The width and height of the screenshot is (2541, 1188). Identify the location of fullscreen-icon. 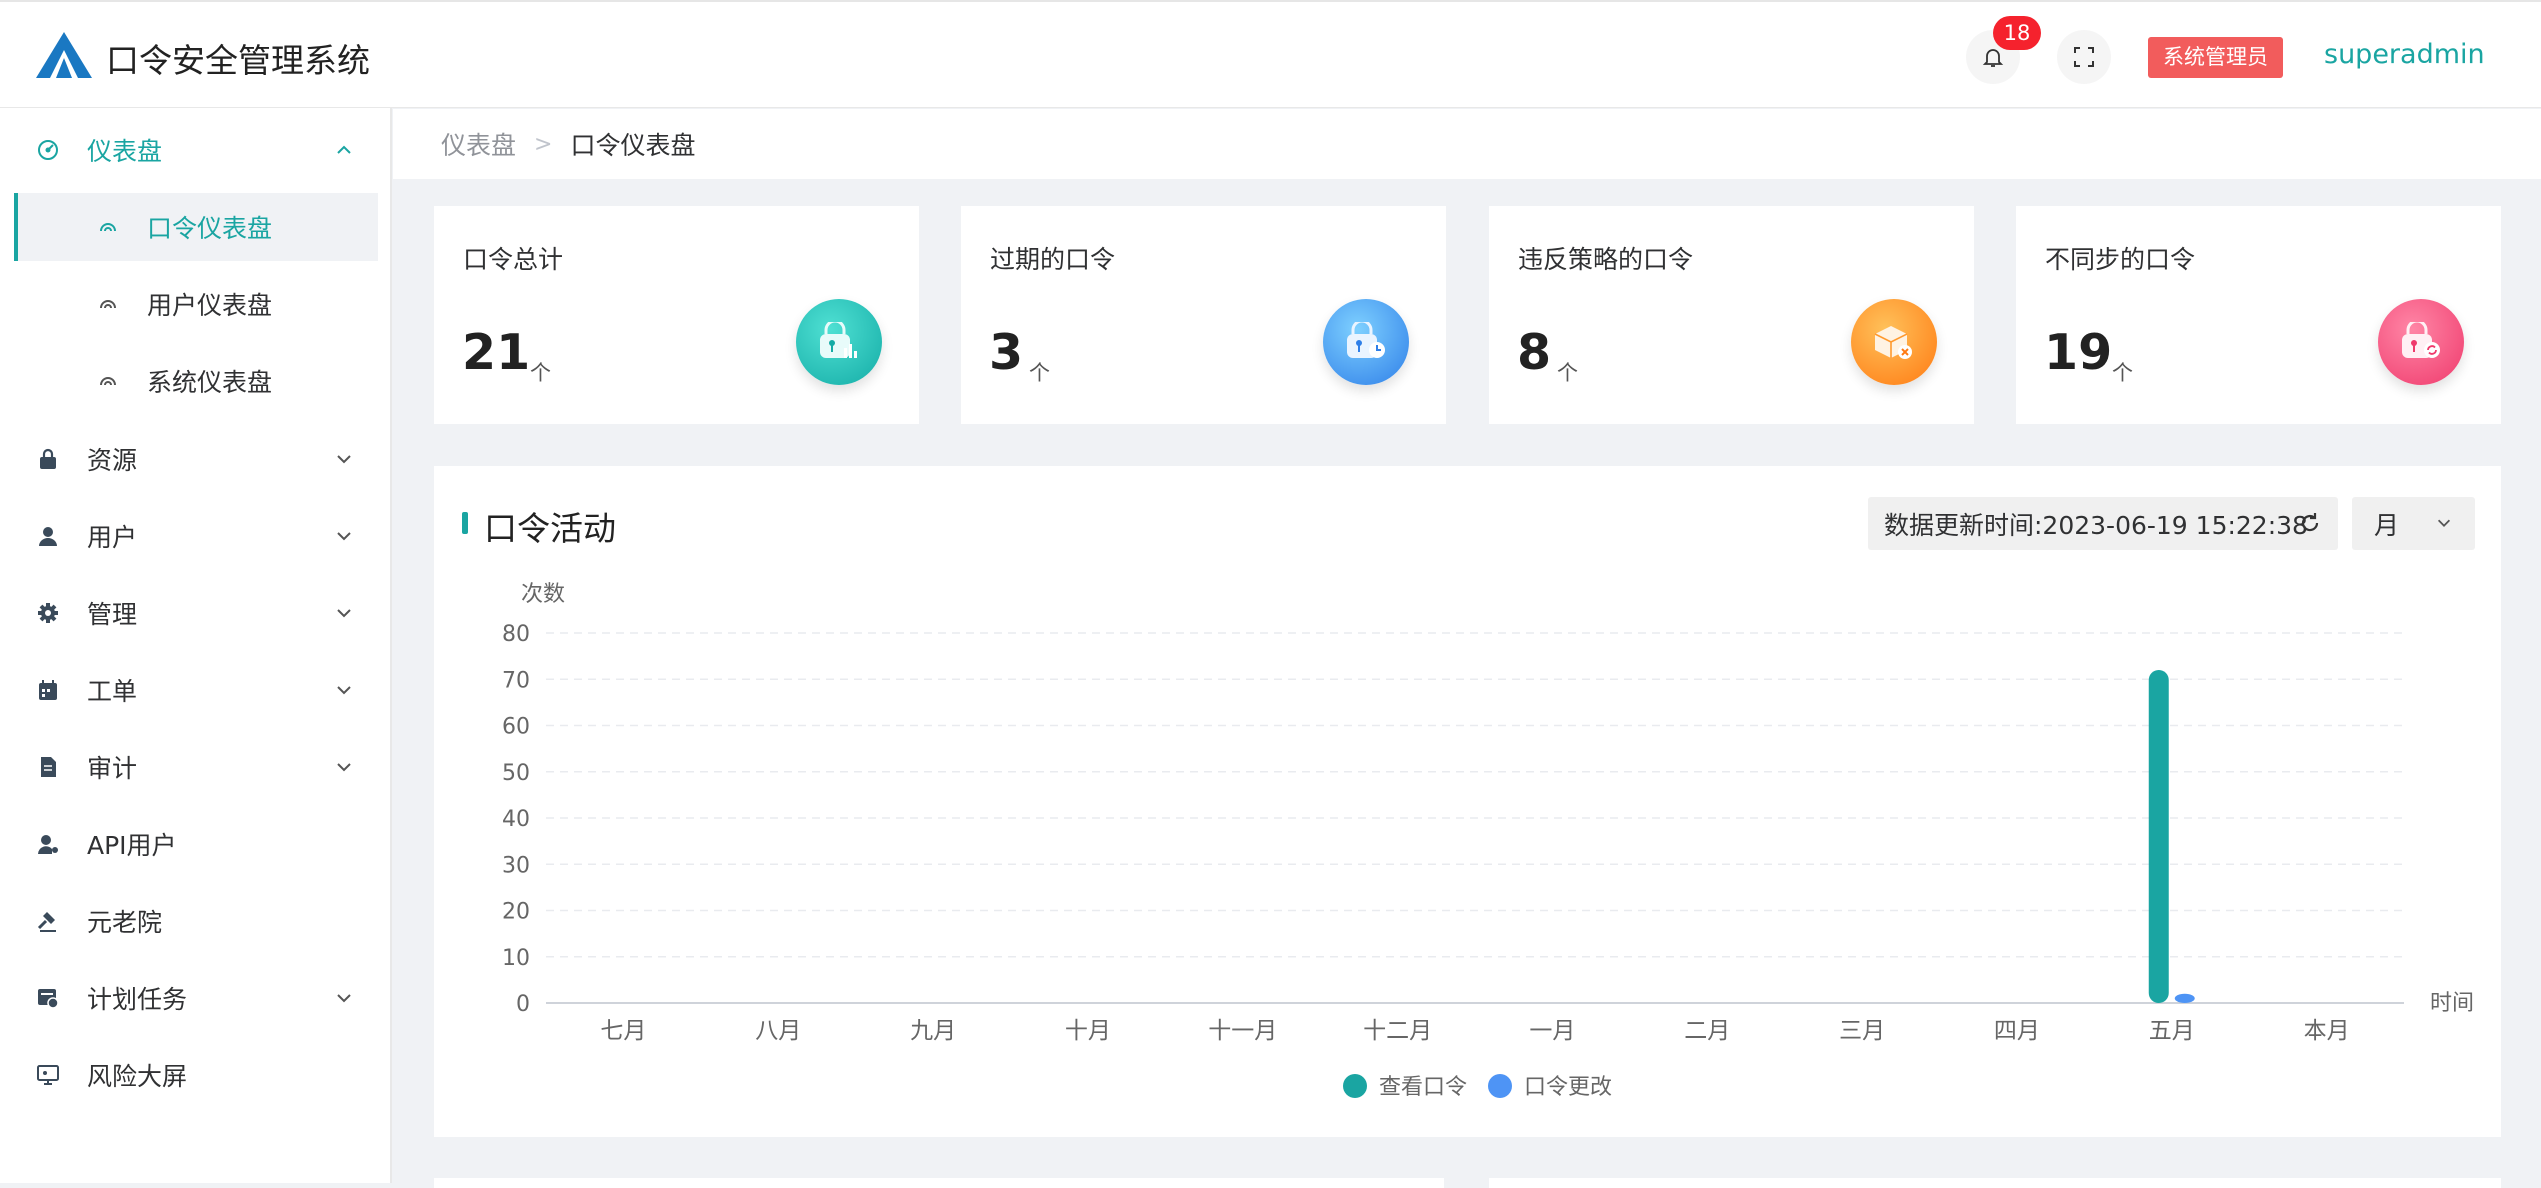
(2084, 57).